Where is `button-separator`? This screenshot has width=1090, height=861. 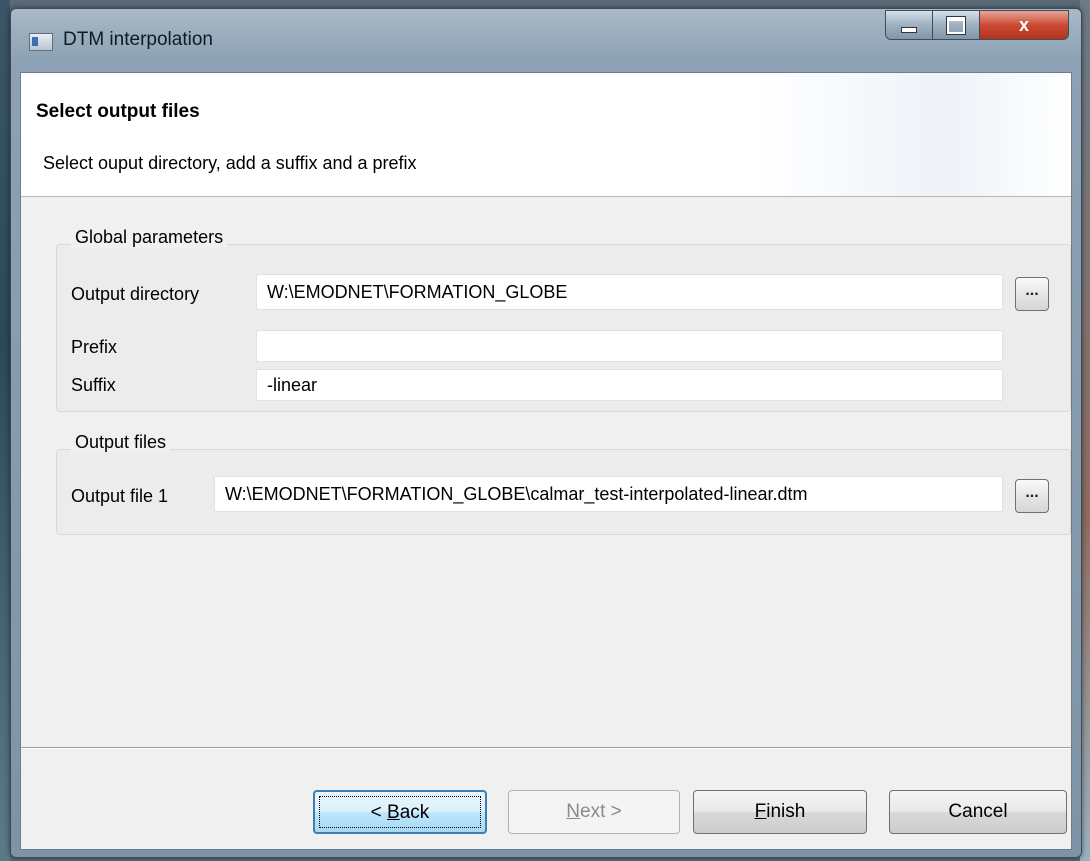
button-separator is located at coordinates (546, 748).